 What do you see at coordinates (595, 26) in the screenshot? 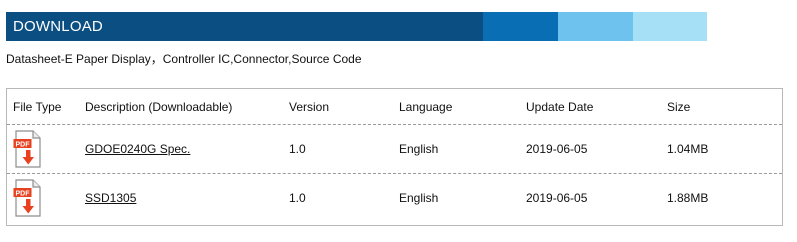
I see `banner-segment-light` at bounding box center [595, 26].